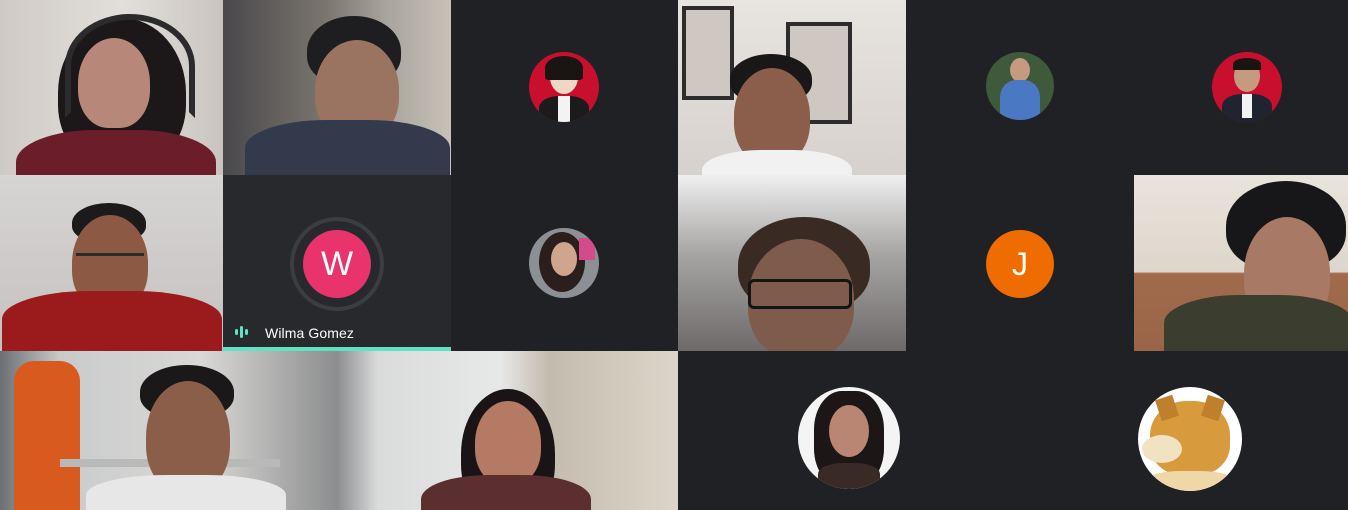  Describe the element at coordinates (508, 443) in the screenshot. I see `participant-face` at that location.